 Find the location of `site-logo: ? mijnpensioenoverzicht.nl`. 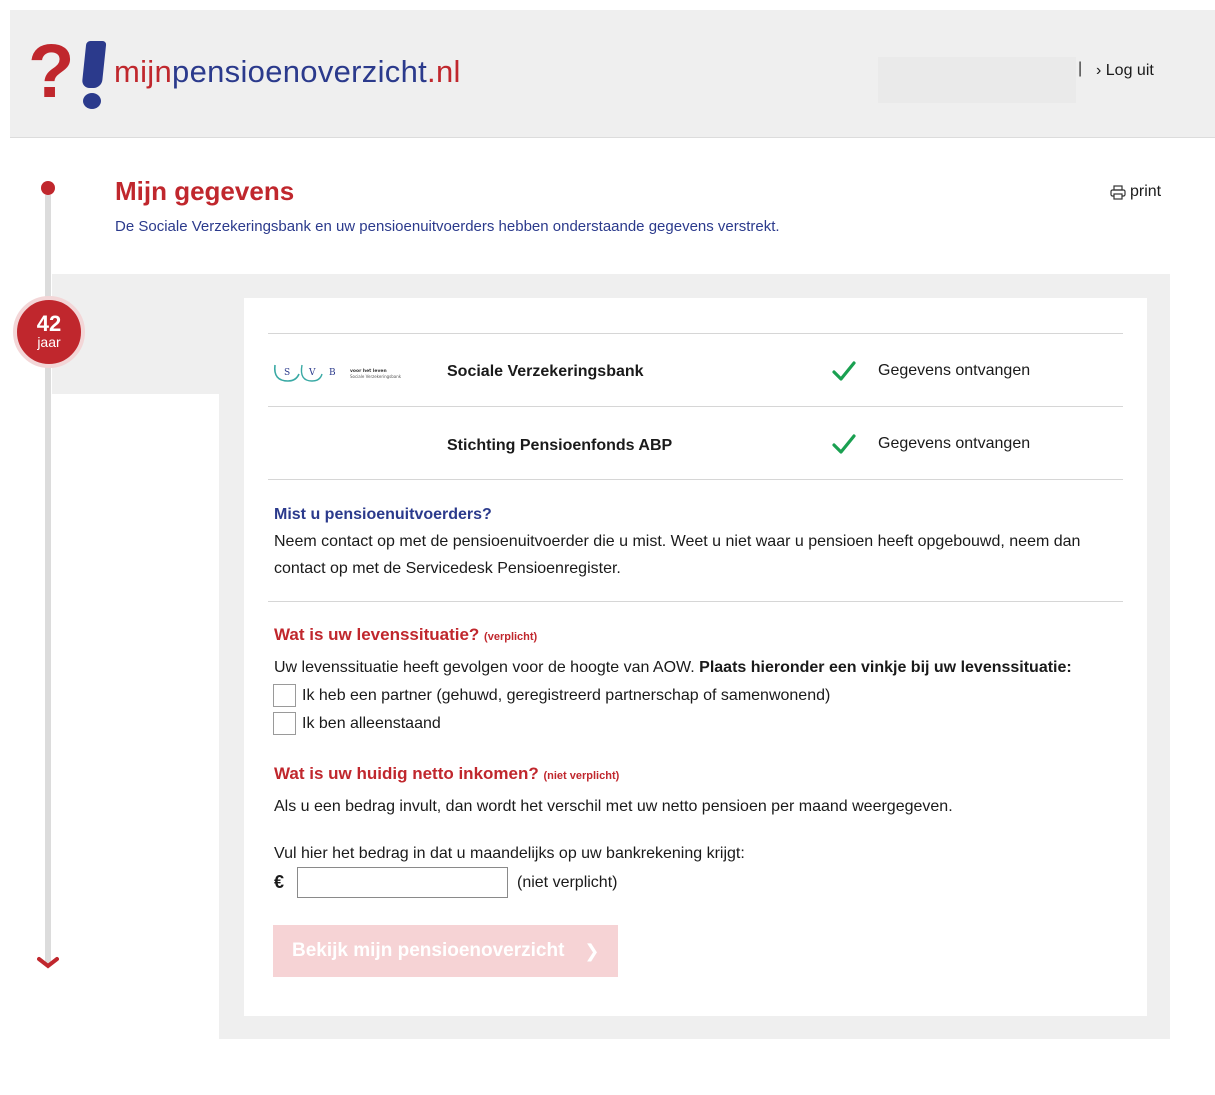

site-logo: ? mijnpensioenoverzicht.nl is located at coordinates (244, 72).